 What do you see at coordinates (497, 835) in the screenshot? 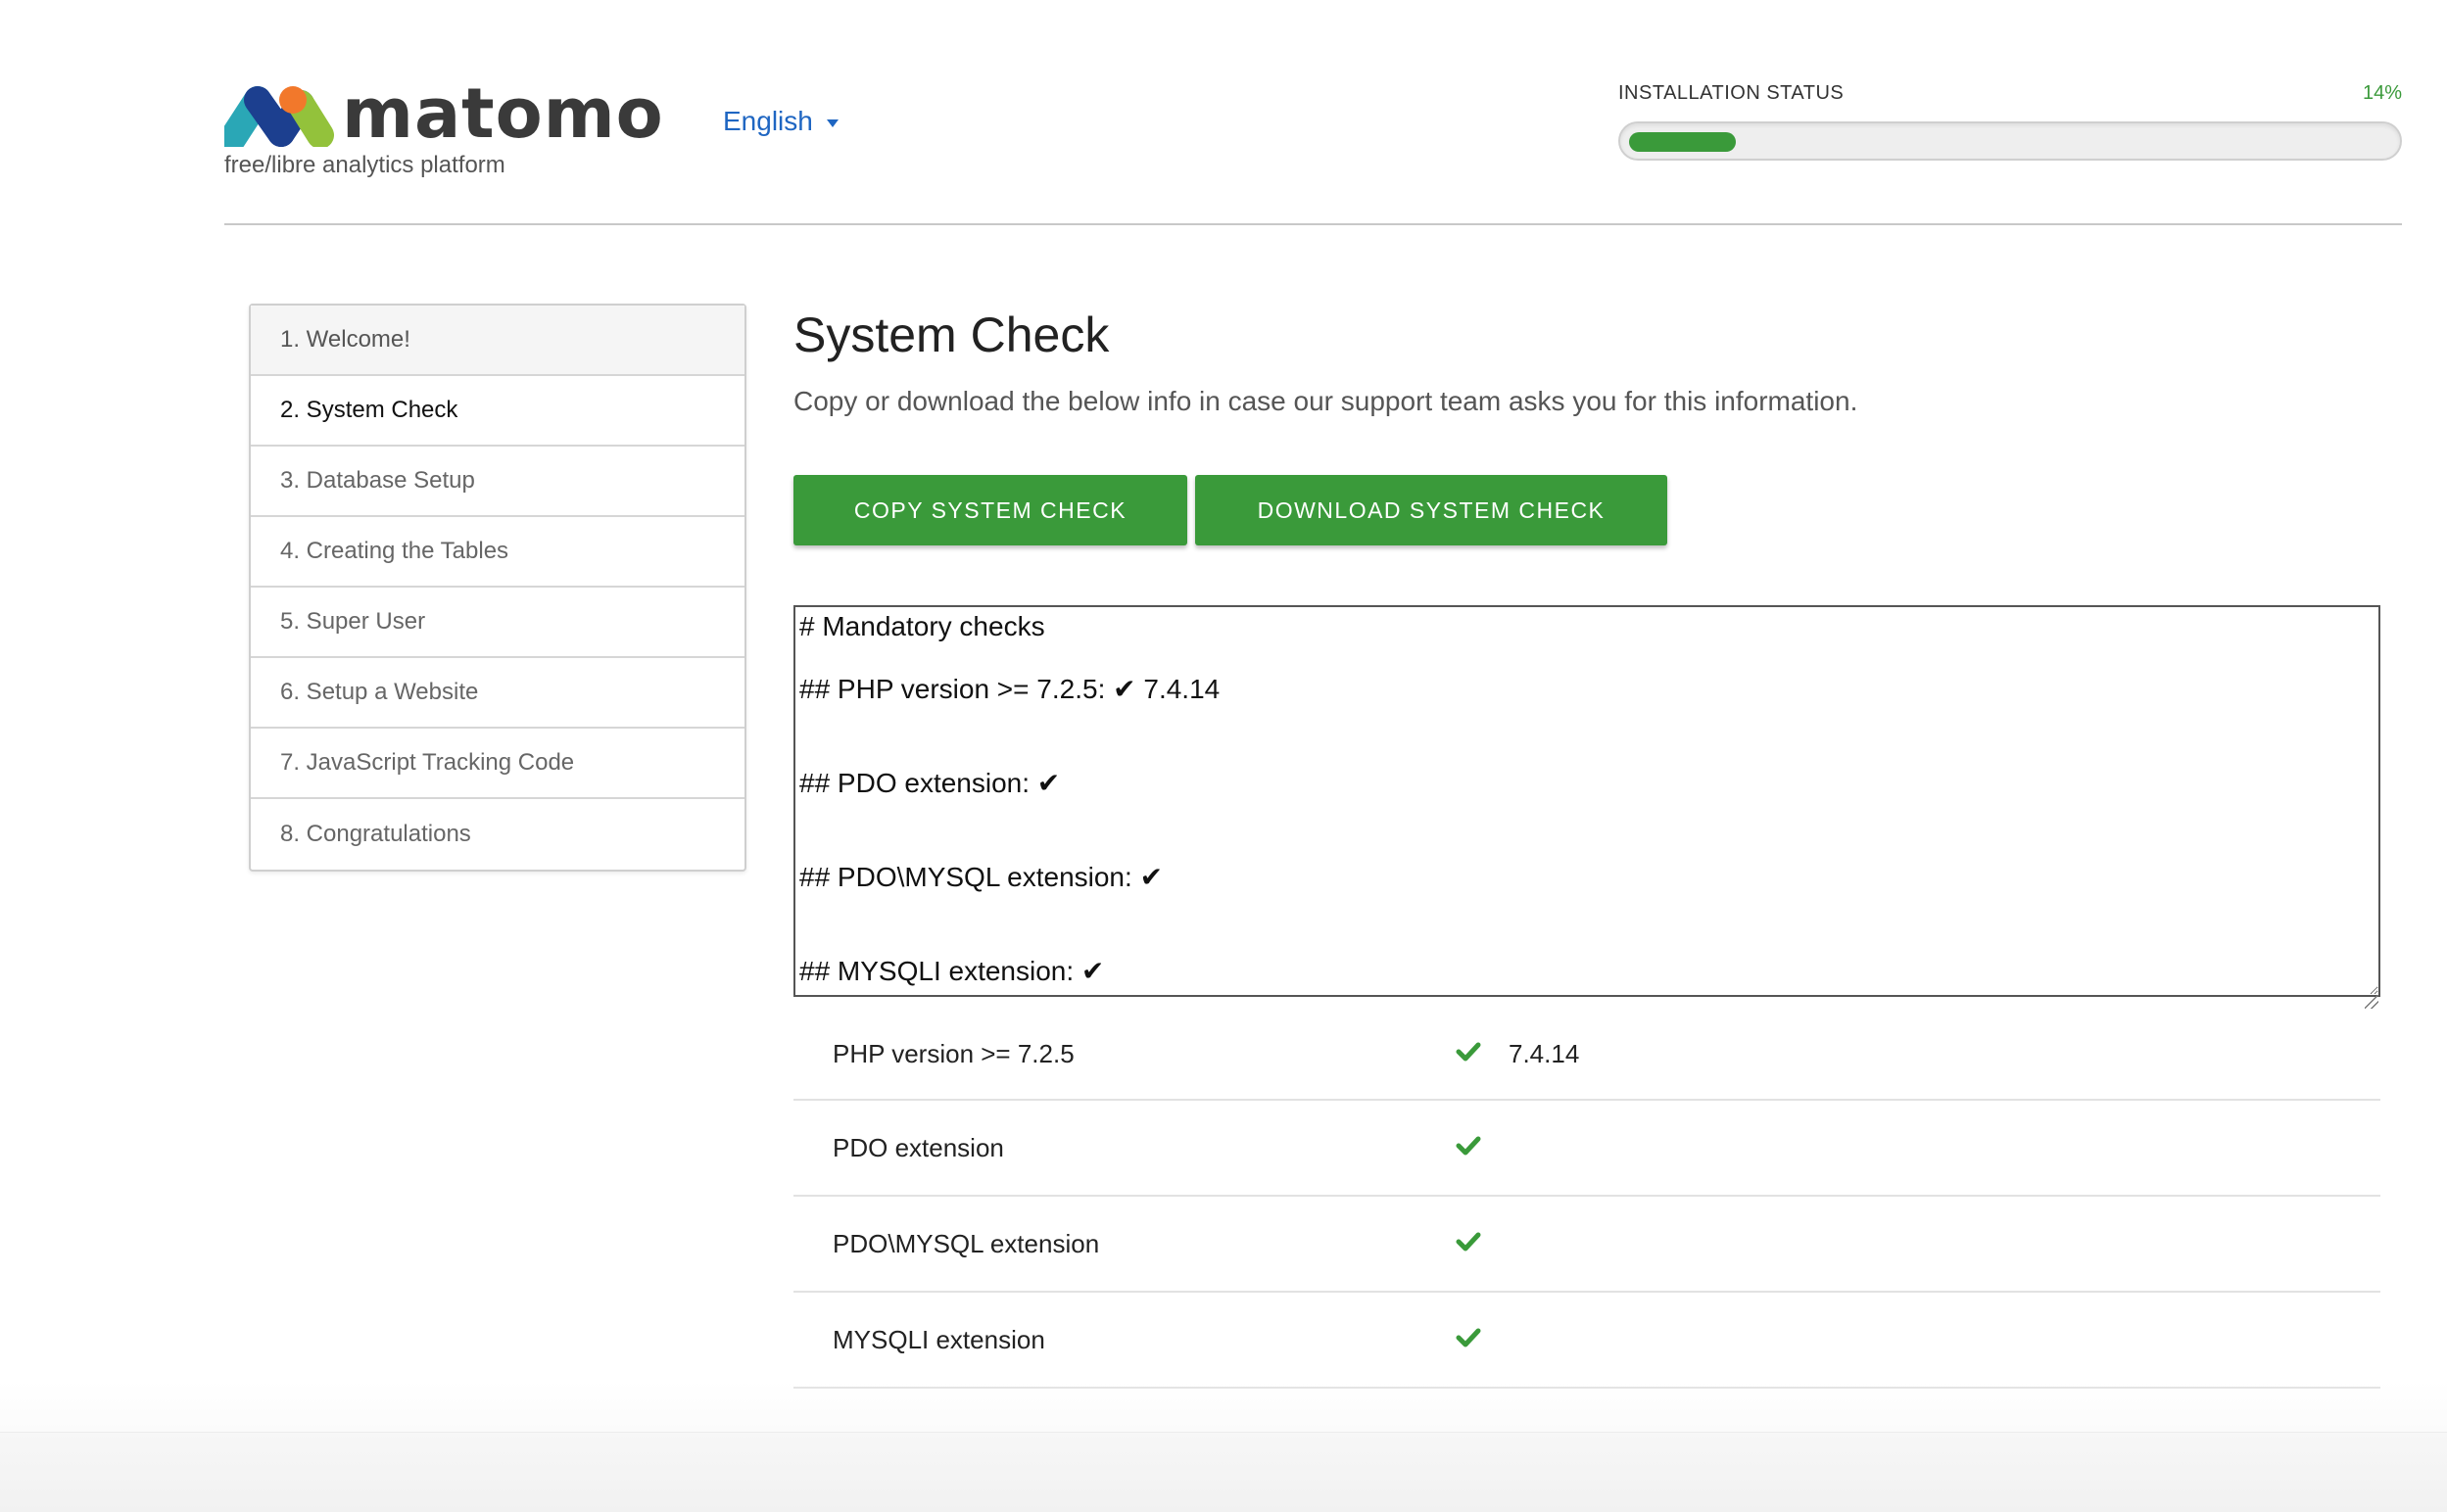
I see `step-congratulations: 8. Congratulations` at bounding box center [497, 835].